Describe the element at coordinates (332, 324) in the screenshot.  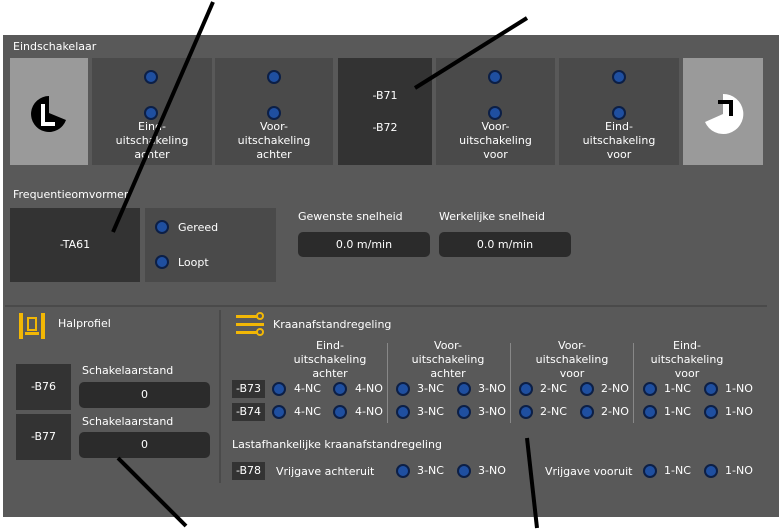
I see `kraan-title: Kraanafstandregeling` at that location.